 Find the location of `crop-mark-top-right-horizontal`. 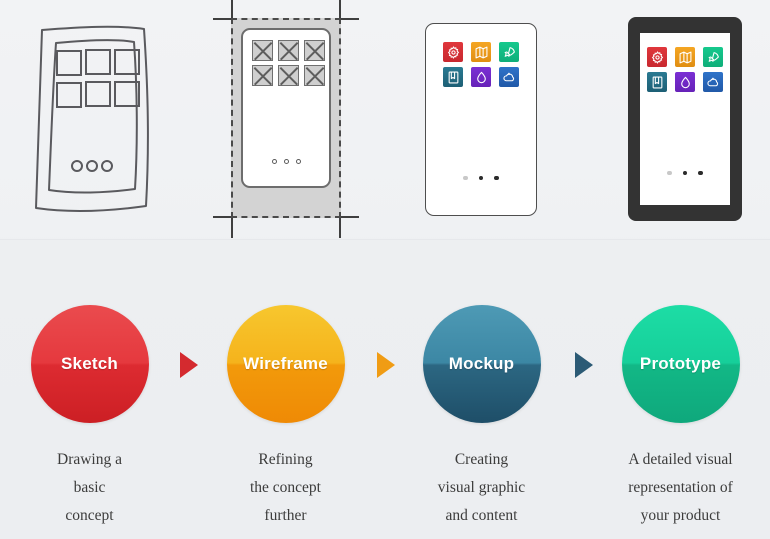

crop-mark-top-right-horizontal is located at coordinates (349, 19).